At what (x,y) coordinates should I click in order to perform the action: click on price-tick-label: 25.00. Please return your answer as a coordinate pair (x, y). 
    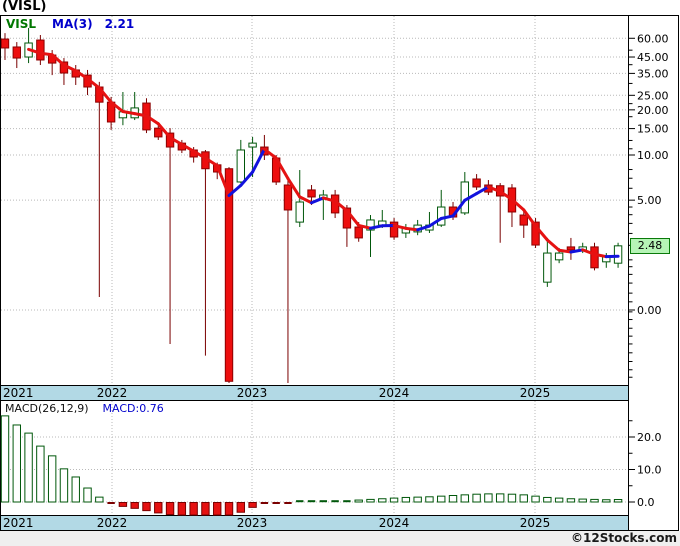
    Looking at the image, I should click on (653, 95).